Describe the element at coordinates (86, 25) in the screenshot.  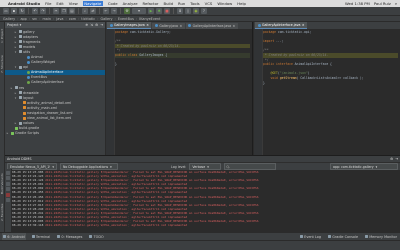
I see `sync-scroll-icon: ⊕` at that location.